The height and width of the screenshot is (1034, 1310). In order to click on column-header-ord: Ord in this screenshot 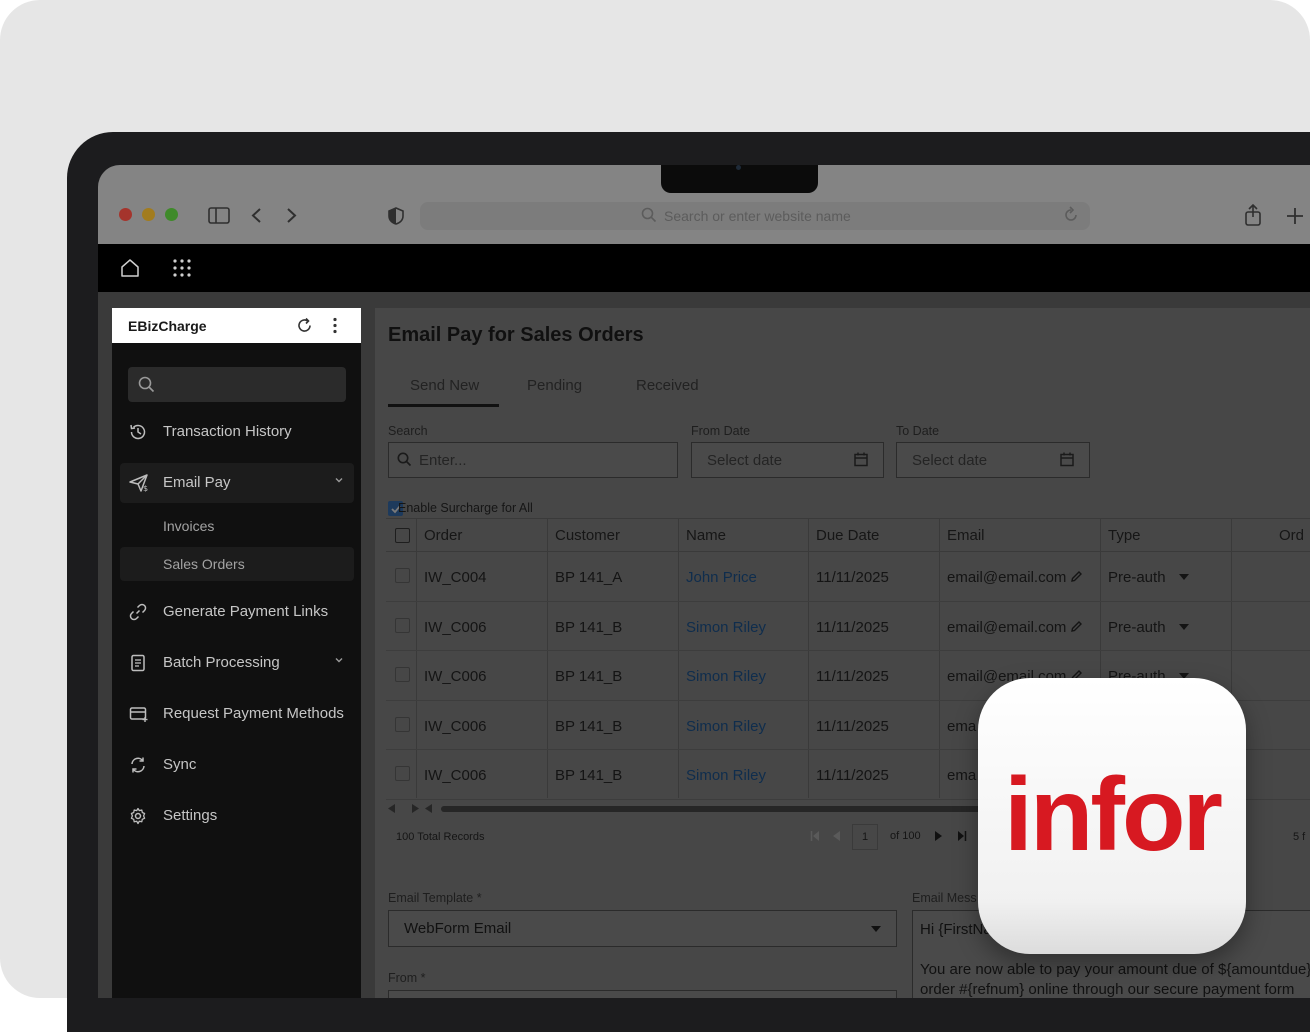, I will do `click(1291, 535)`.